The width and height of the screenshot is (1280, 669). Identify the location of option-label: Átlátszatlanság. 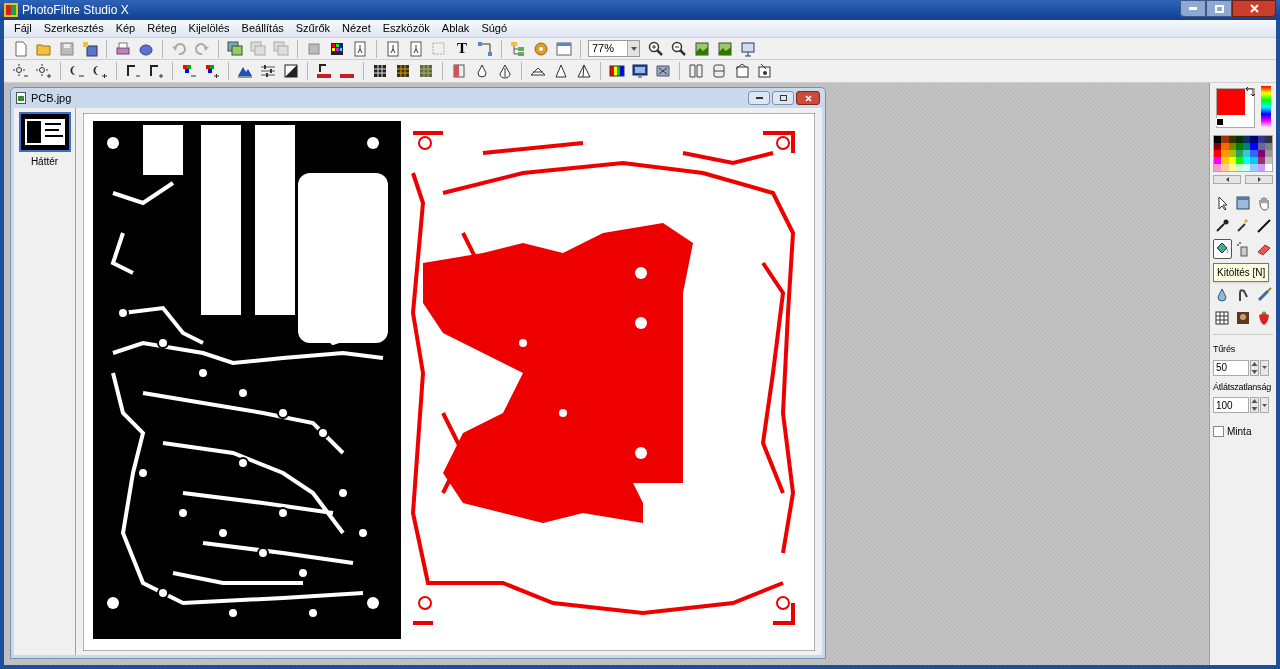
(1242, 387).